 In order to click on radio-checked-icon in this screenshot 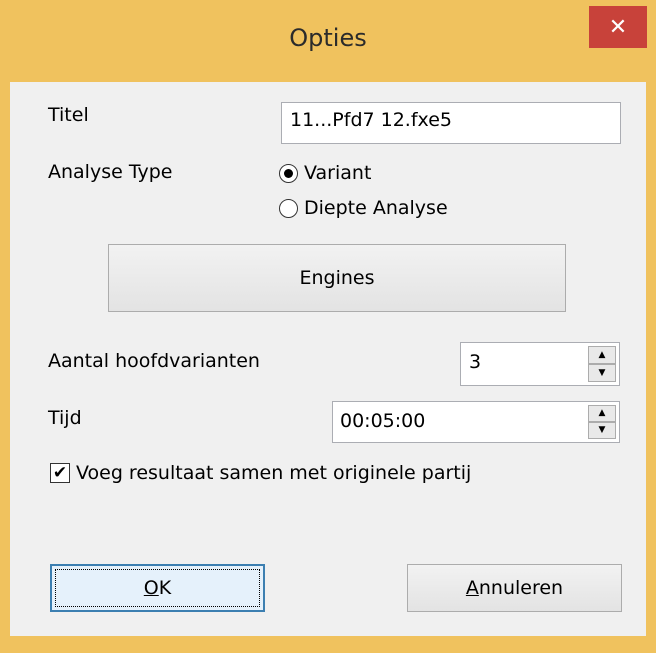, I will do `click(288, 173)`.